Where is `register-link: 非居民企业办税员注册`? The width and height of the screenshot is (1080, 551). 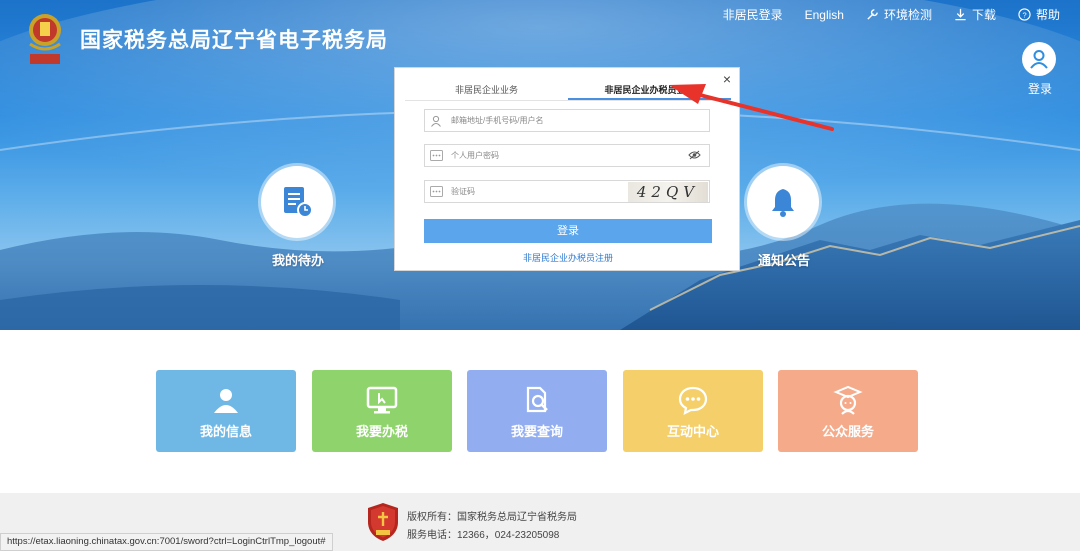
register-link: 非居民企业办税员注册 is located at coordinates (568, 257).